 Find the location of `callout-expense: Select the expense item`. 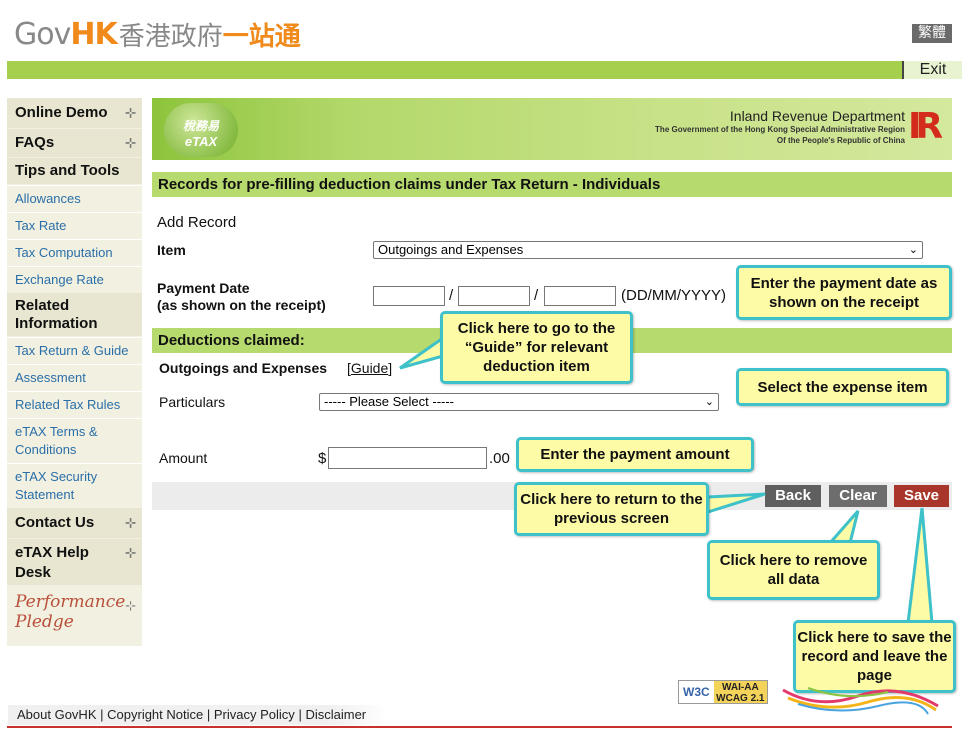

callout-expense: Select the expense item is located at coordinates (842, 387).